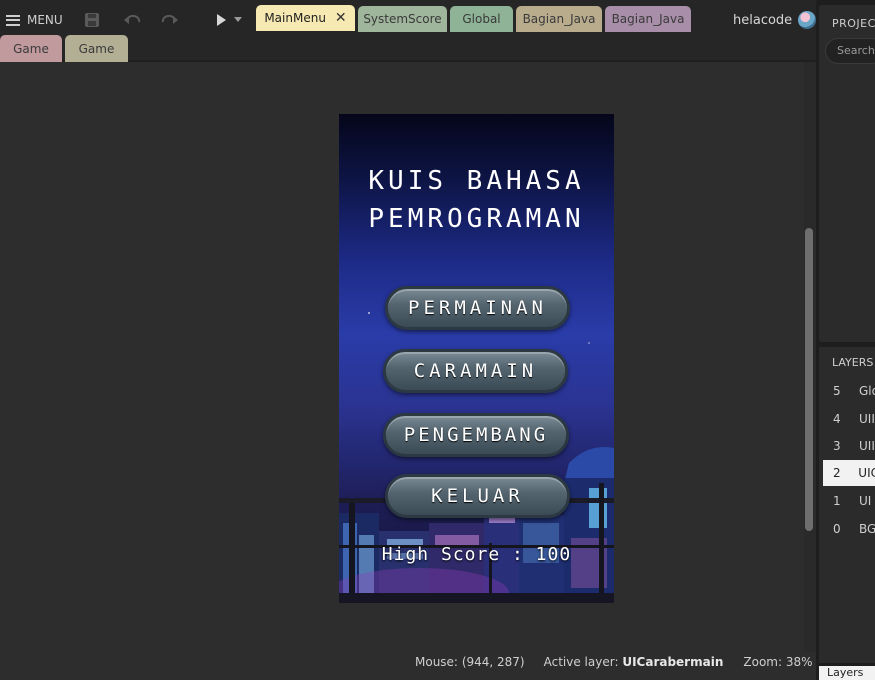 This screenshot has height=680, width=875. Describe the element at coordinates (581, 662) in the screenshot. I see `active-layer-label: Active layer:` at that location.